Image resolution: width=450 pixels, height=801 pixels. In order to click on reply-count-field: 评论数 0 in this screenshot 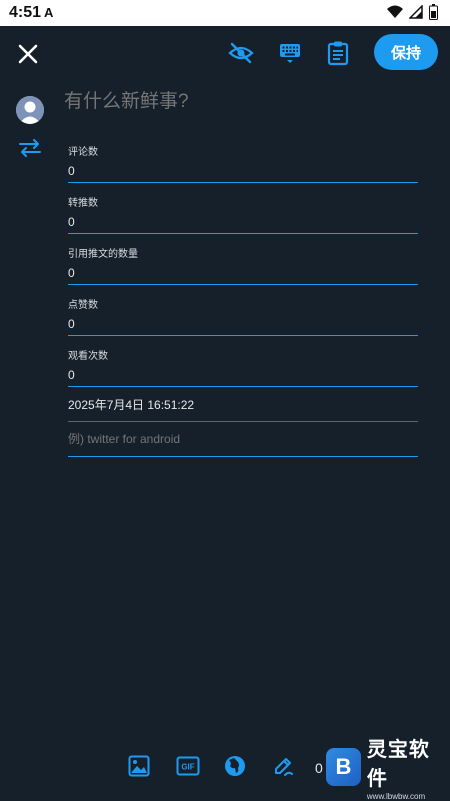, I will do `click(243, 163)`.